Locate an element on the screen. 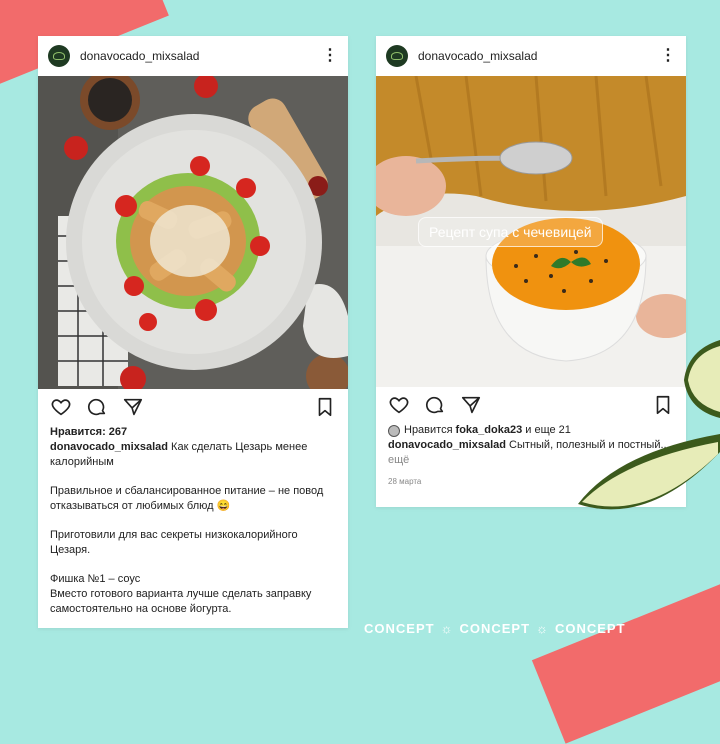 This screenshot has height=744, width=720. recipe-title-overlay: Рецепт супа с чечевицей is located at coordinates (510, 232).